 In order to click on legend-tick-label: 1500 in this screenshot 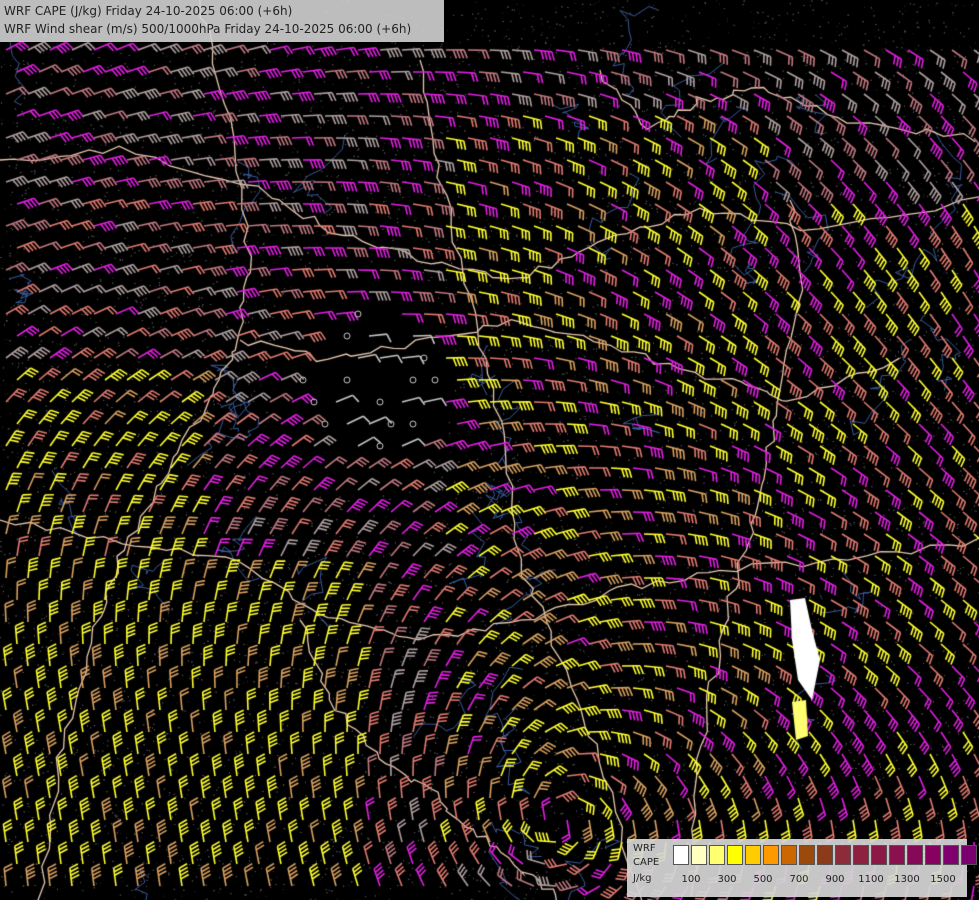, I will do `click(943, 879)`.